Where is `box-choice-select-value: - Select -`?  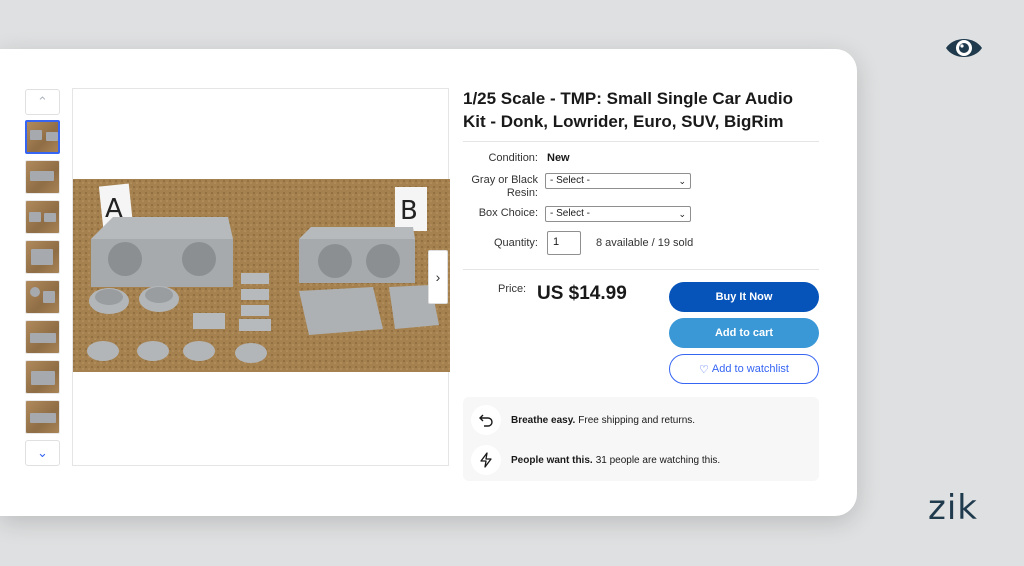
box-choice-select-value: - Select - is located at coordinates (570, 213).